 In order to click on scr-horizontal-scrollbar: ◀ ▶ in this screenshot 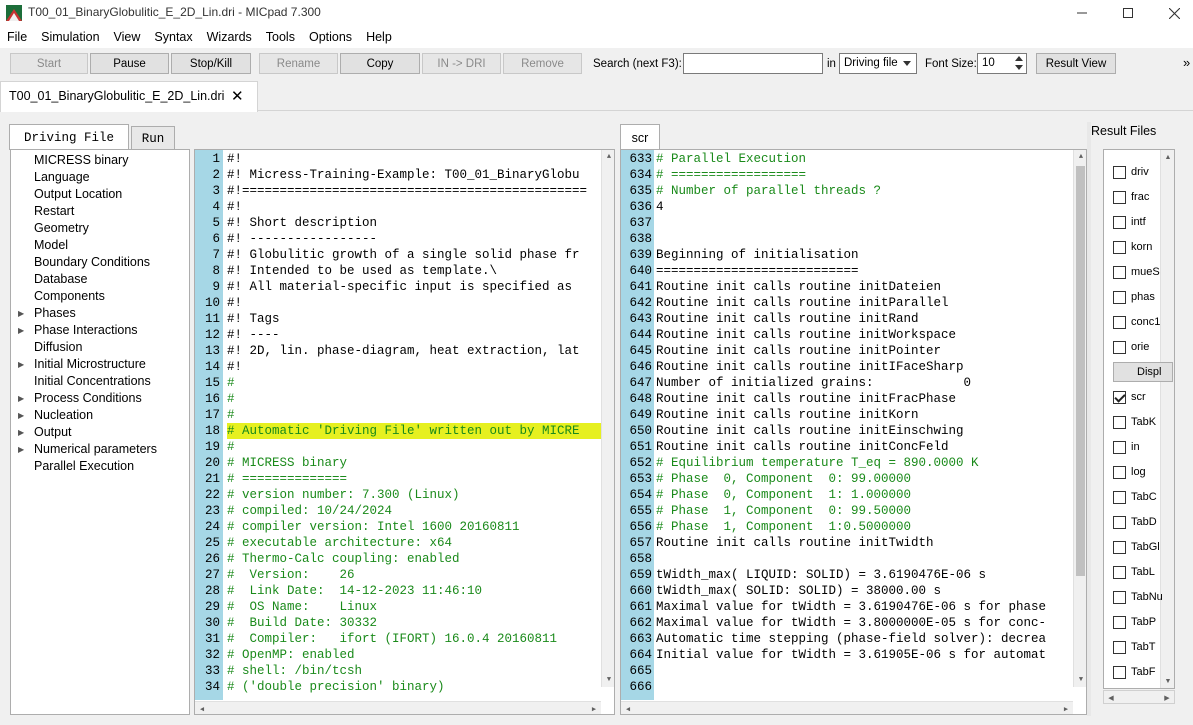, I will do `click(847, 707)`.